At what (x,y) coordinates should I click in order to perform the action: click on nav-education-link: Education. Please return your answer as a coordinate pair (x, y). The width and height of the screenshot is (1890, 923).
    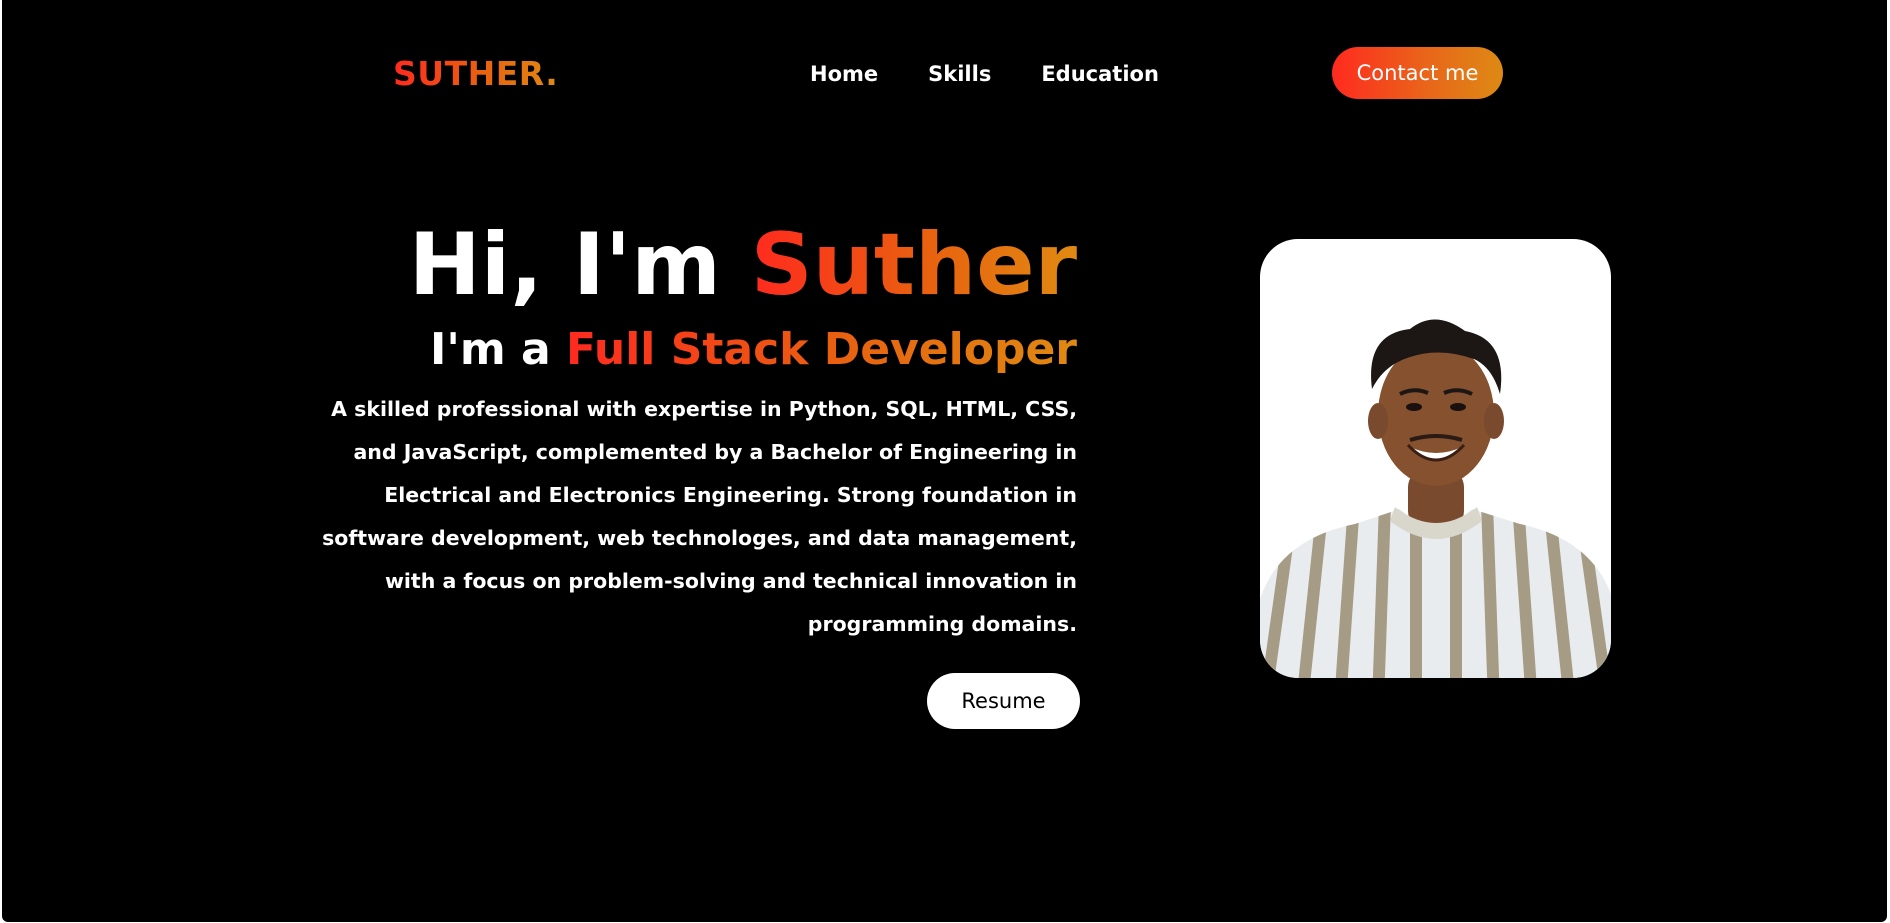
    Looking at the image, I should click on (1100, 74).